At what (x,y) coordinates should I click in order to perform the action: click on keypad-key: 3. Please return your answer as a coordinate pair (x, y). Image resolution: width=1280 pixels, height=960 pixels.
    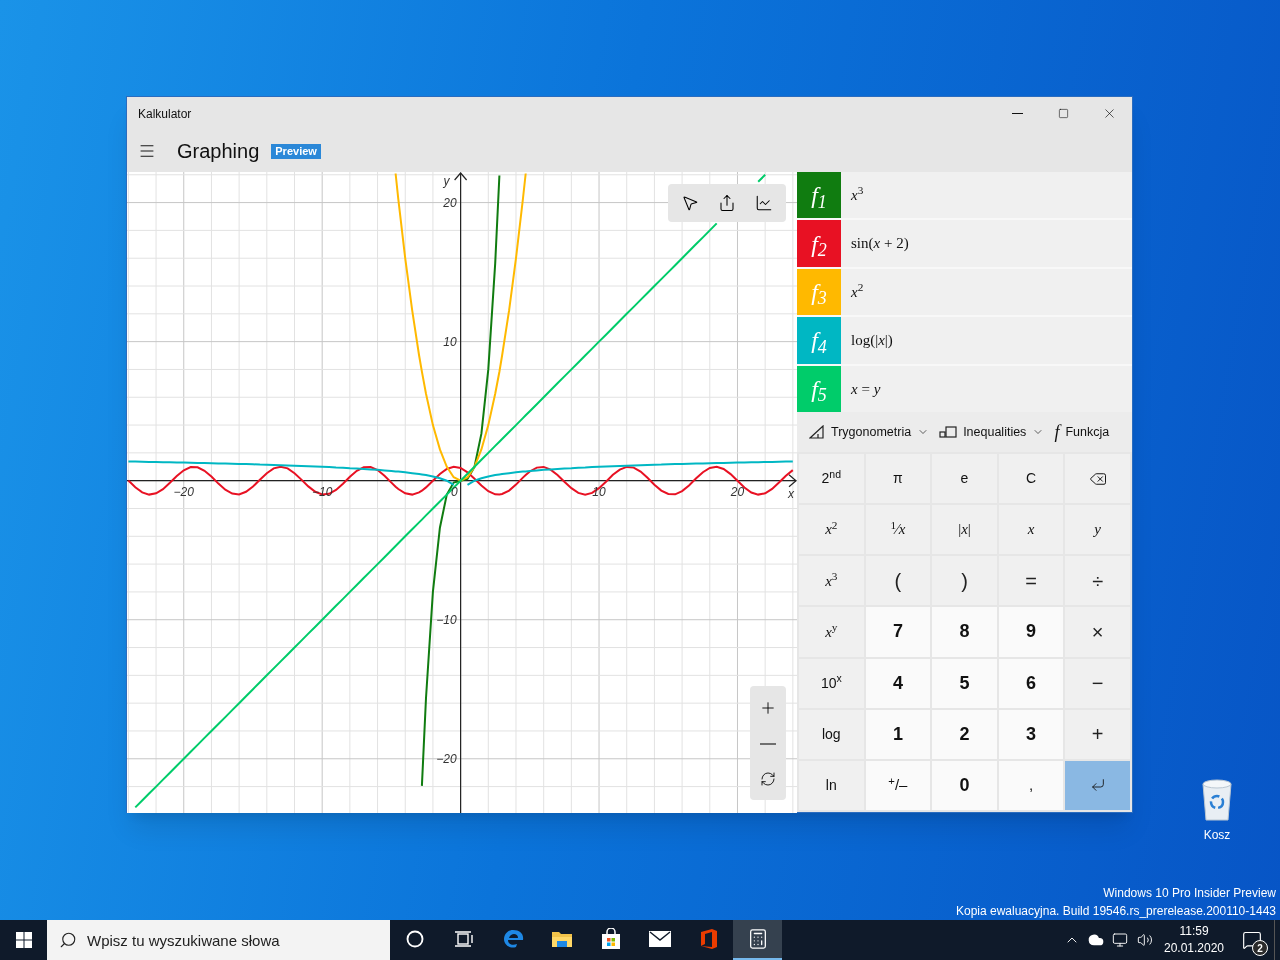
    Looking at the image, I should click on (1031, 734).